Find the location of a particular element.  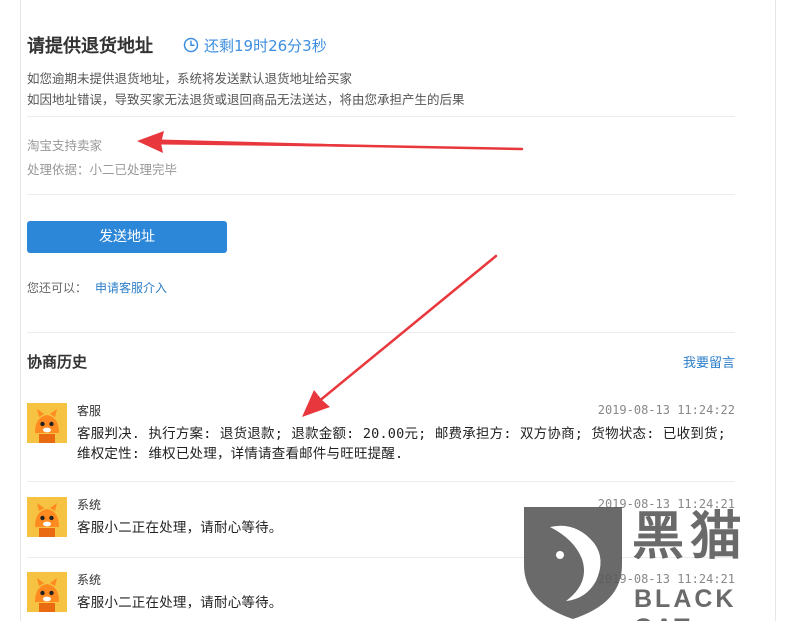

leave-message-link: 我要留言 is located at coordinates (709, 361).